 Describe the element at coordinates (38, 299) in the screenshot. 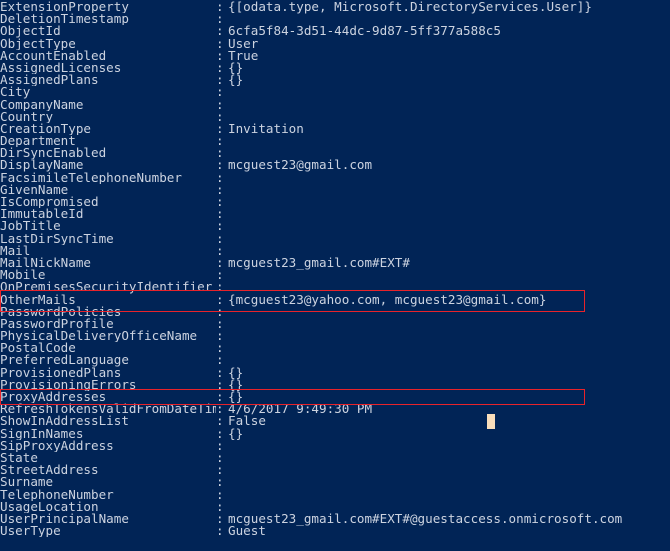

I see `property-name: OtherMails` at that location.